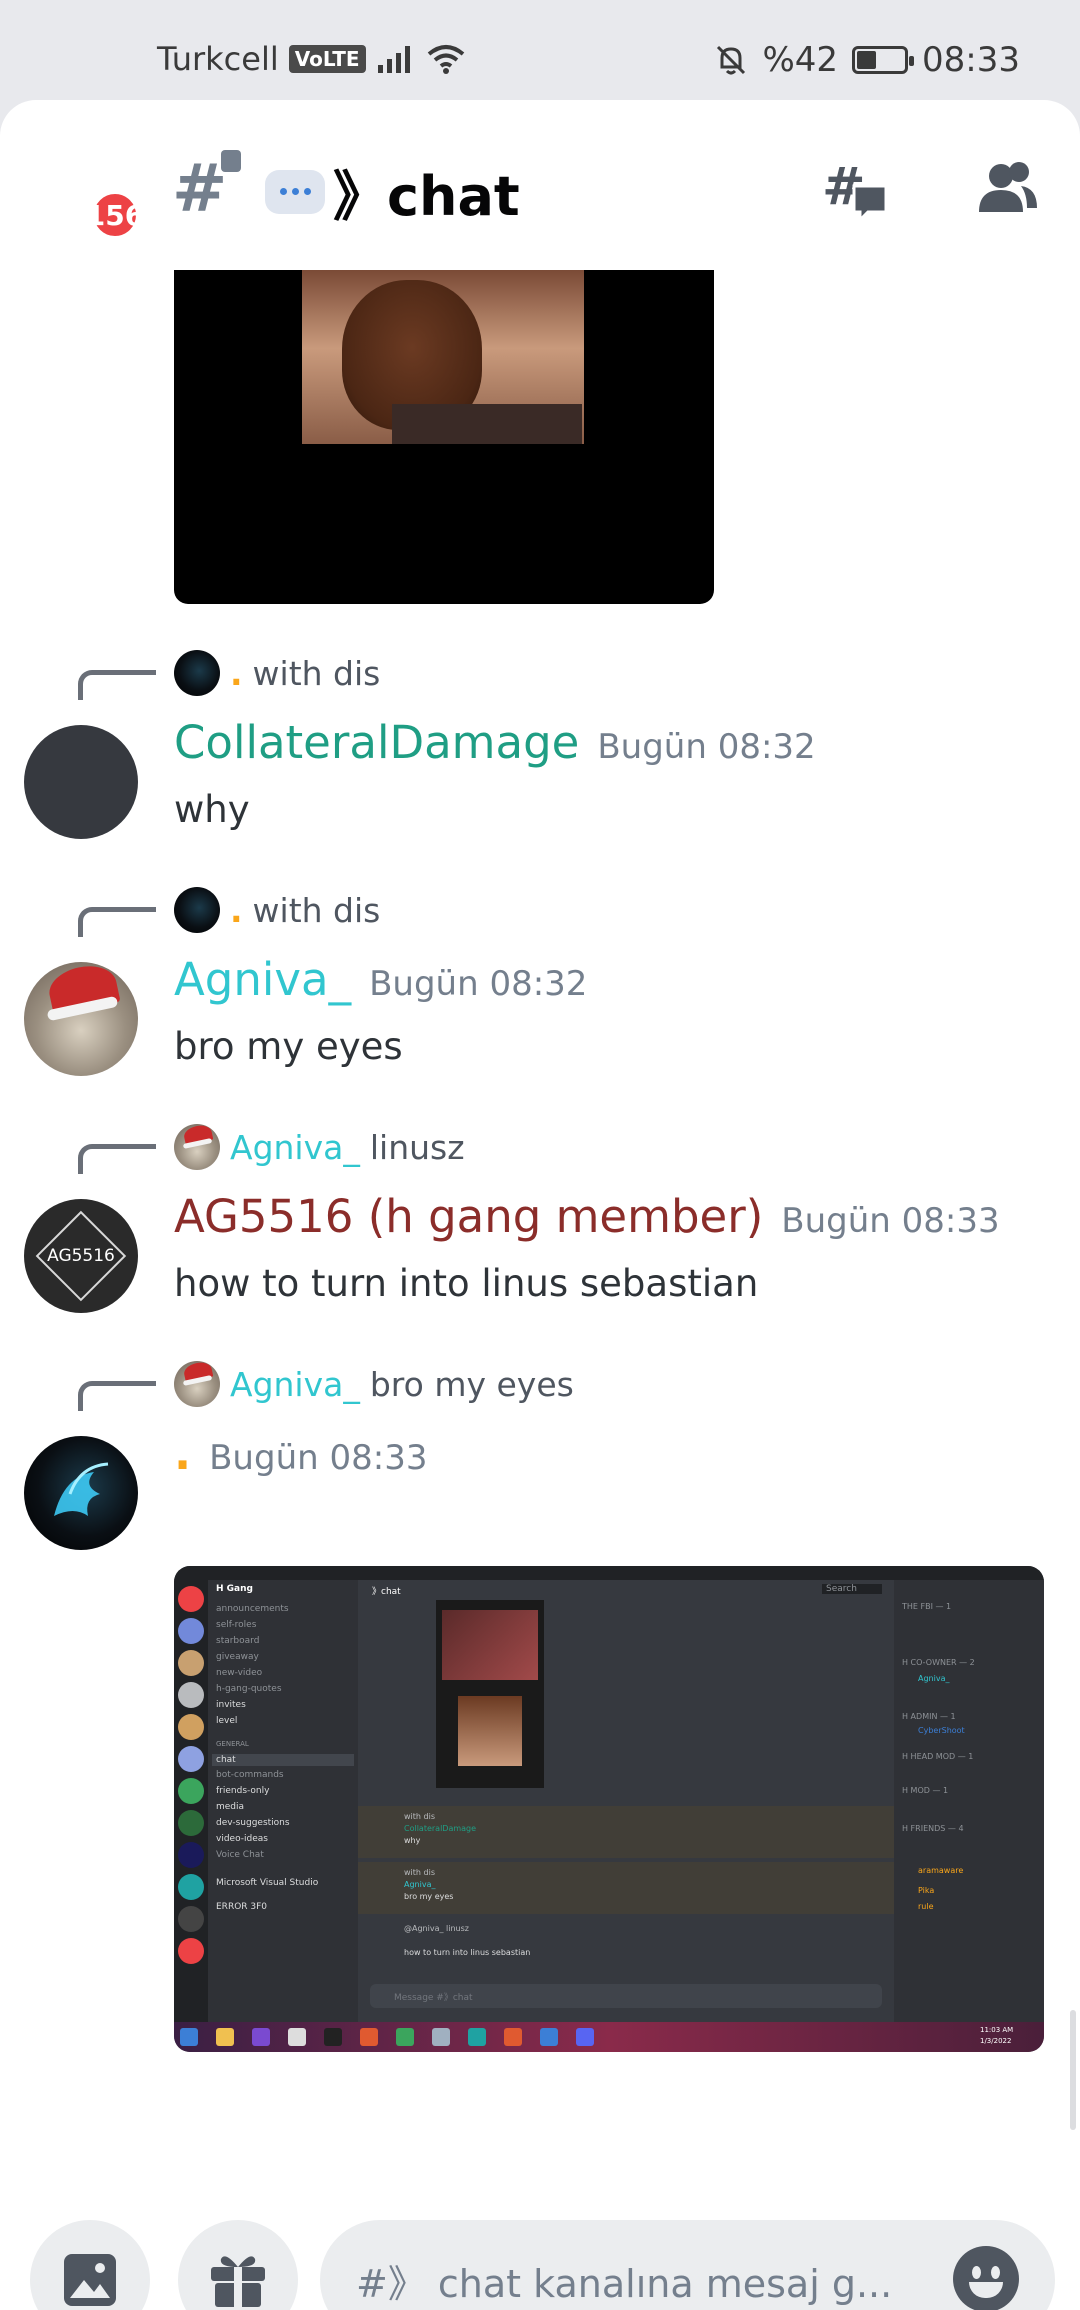 The image size is (1080, 2310). I want to click on shot-chat-line: @Agniva_ linusz, so click(436, 1928).